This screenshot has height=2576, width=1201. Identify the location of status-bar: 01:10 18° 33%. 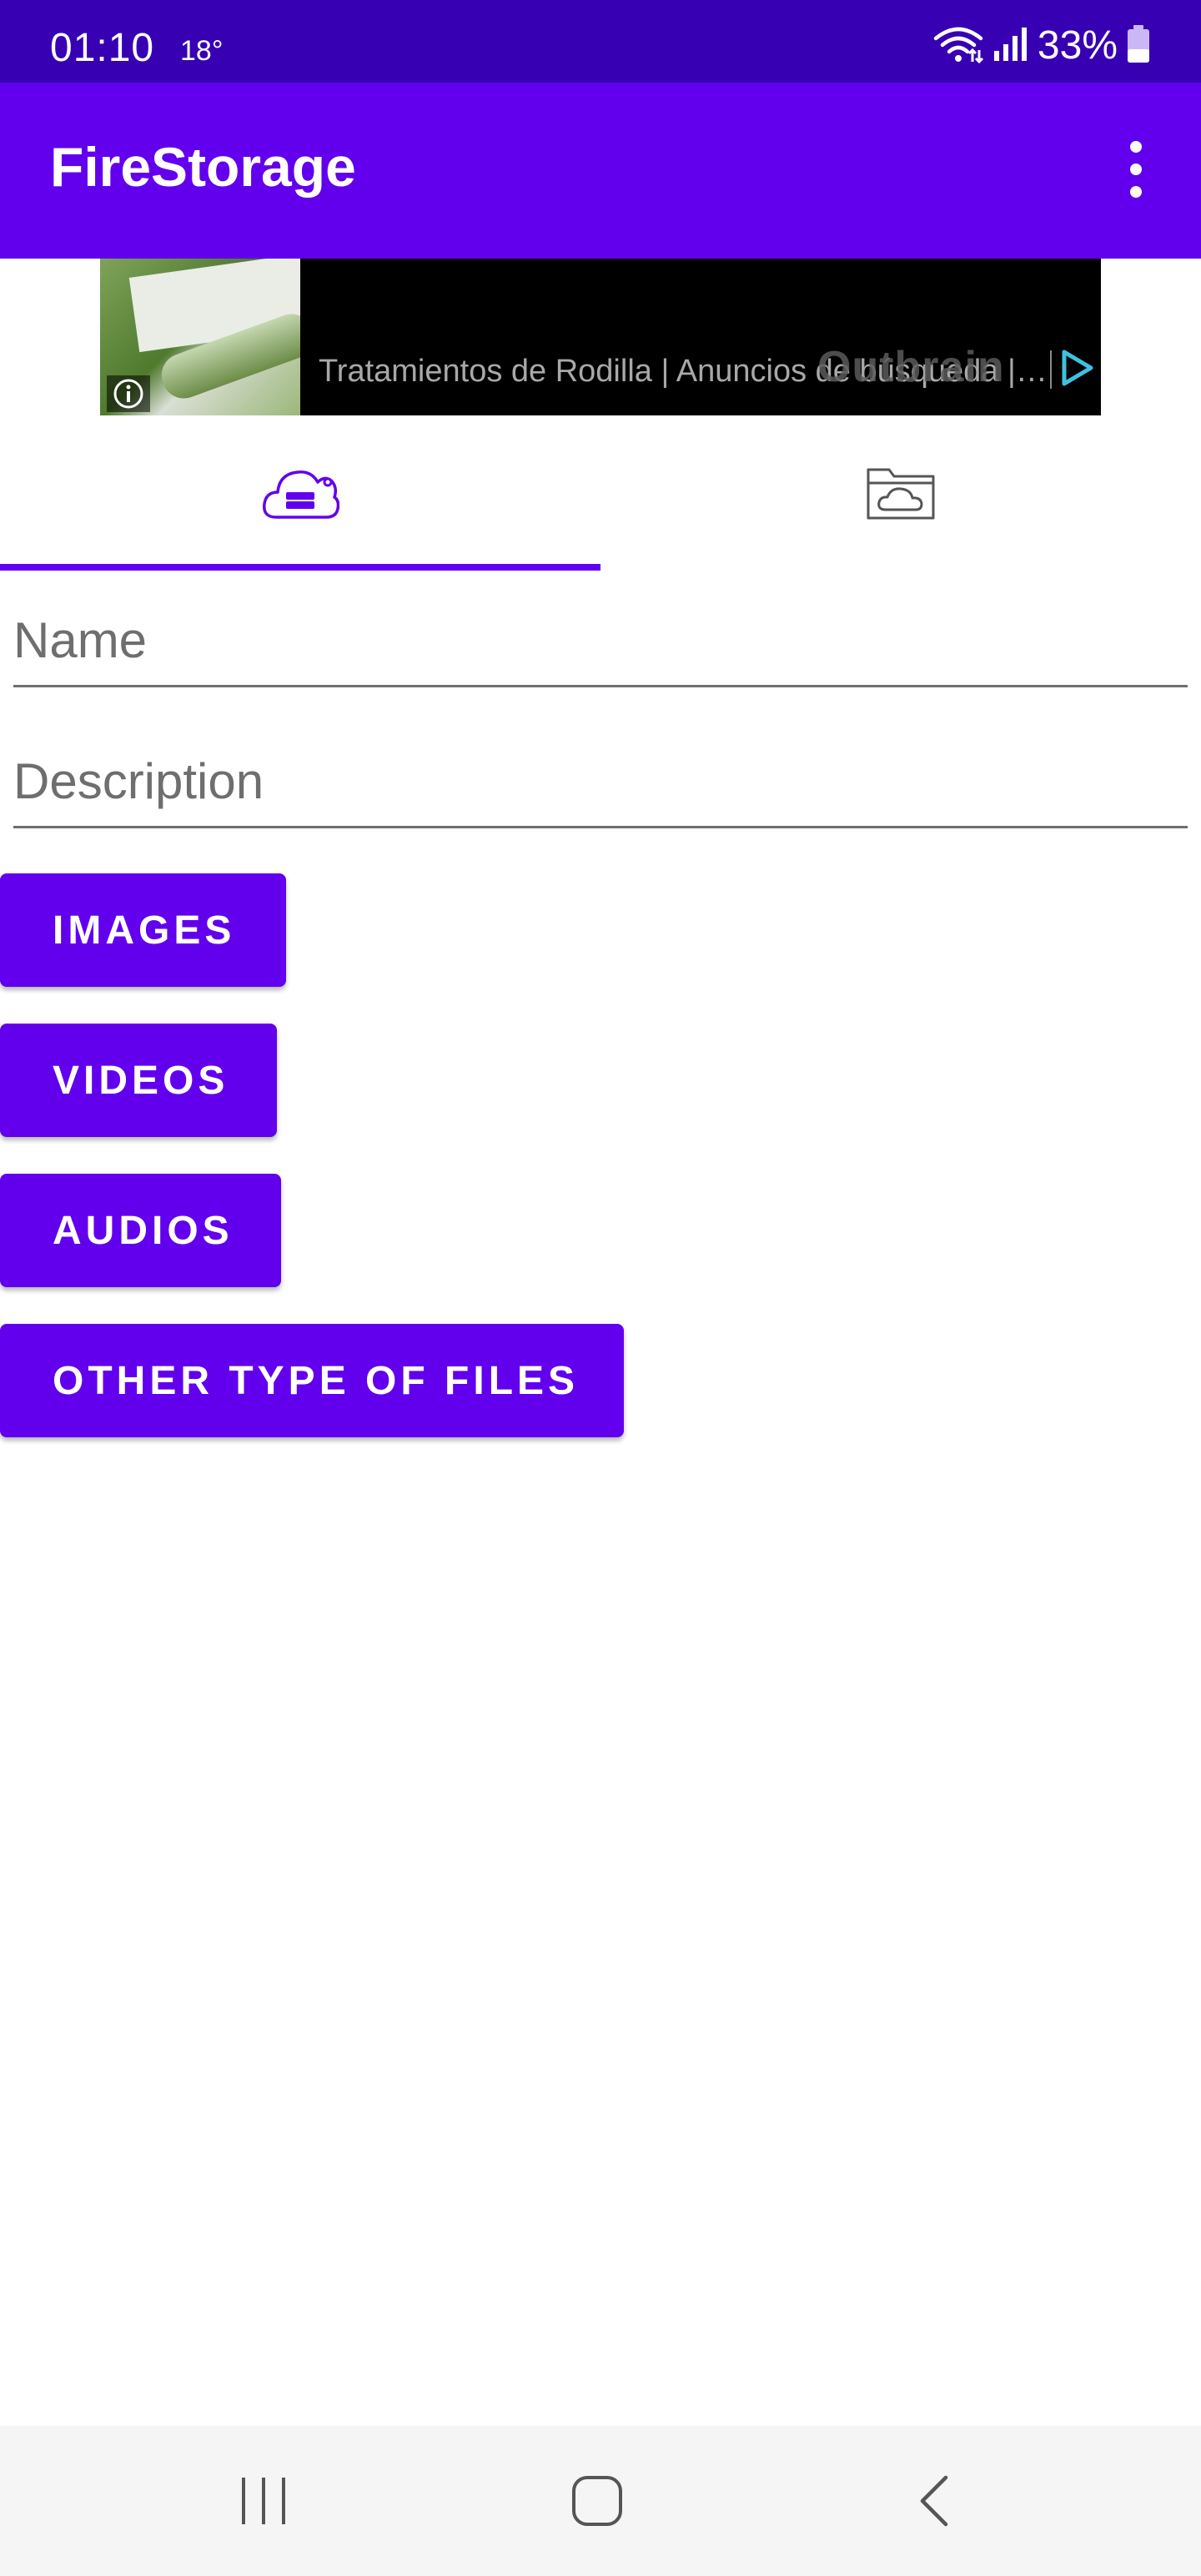
(601, 41).